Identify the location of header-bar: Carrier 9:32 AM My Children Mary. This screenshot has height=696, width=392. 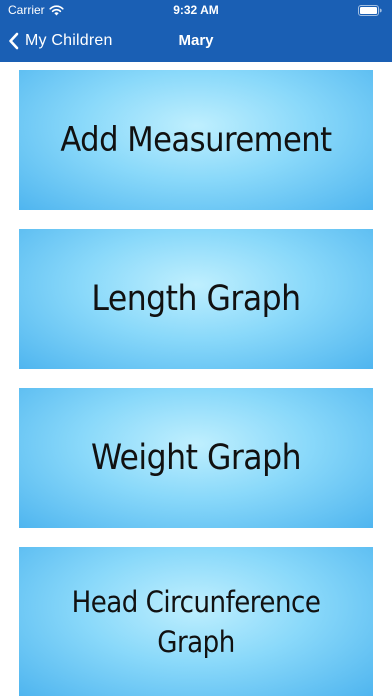
(196, 31).